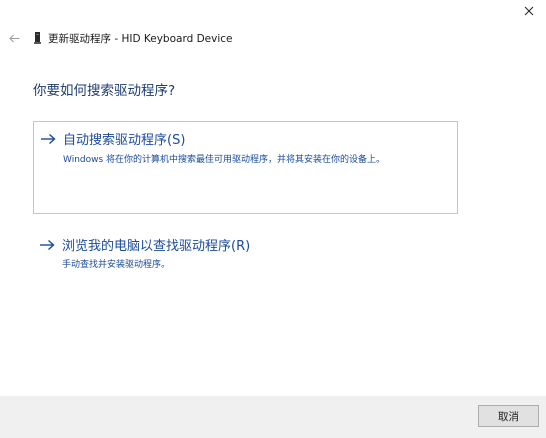 The height and width of the screenshot is (438, 546). What do you see at coordinates (273, 417) in the screenshot?
I see `dialog-footer: 取消` at bounding box center [273, 417].